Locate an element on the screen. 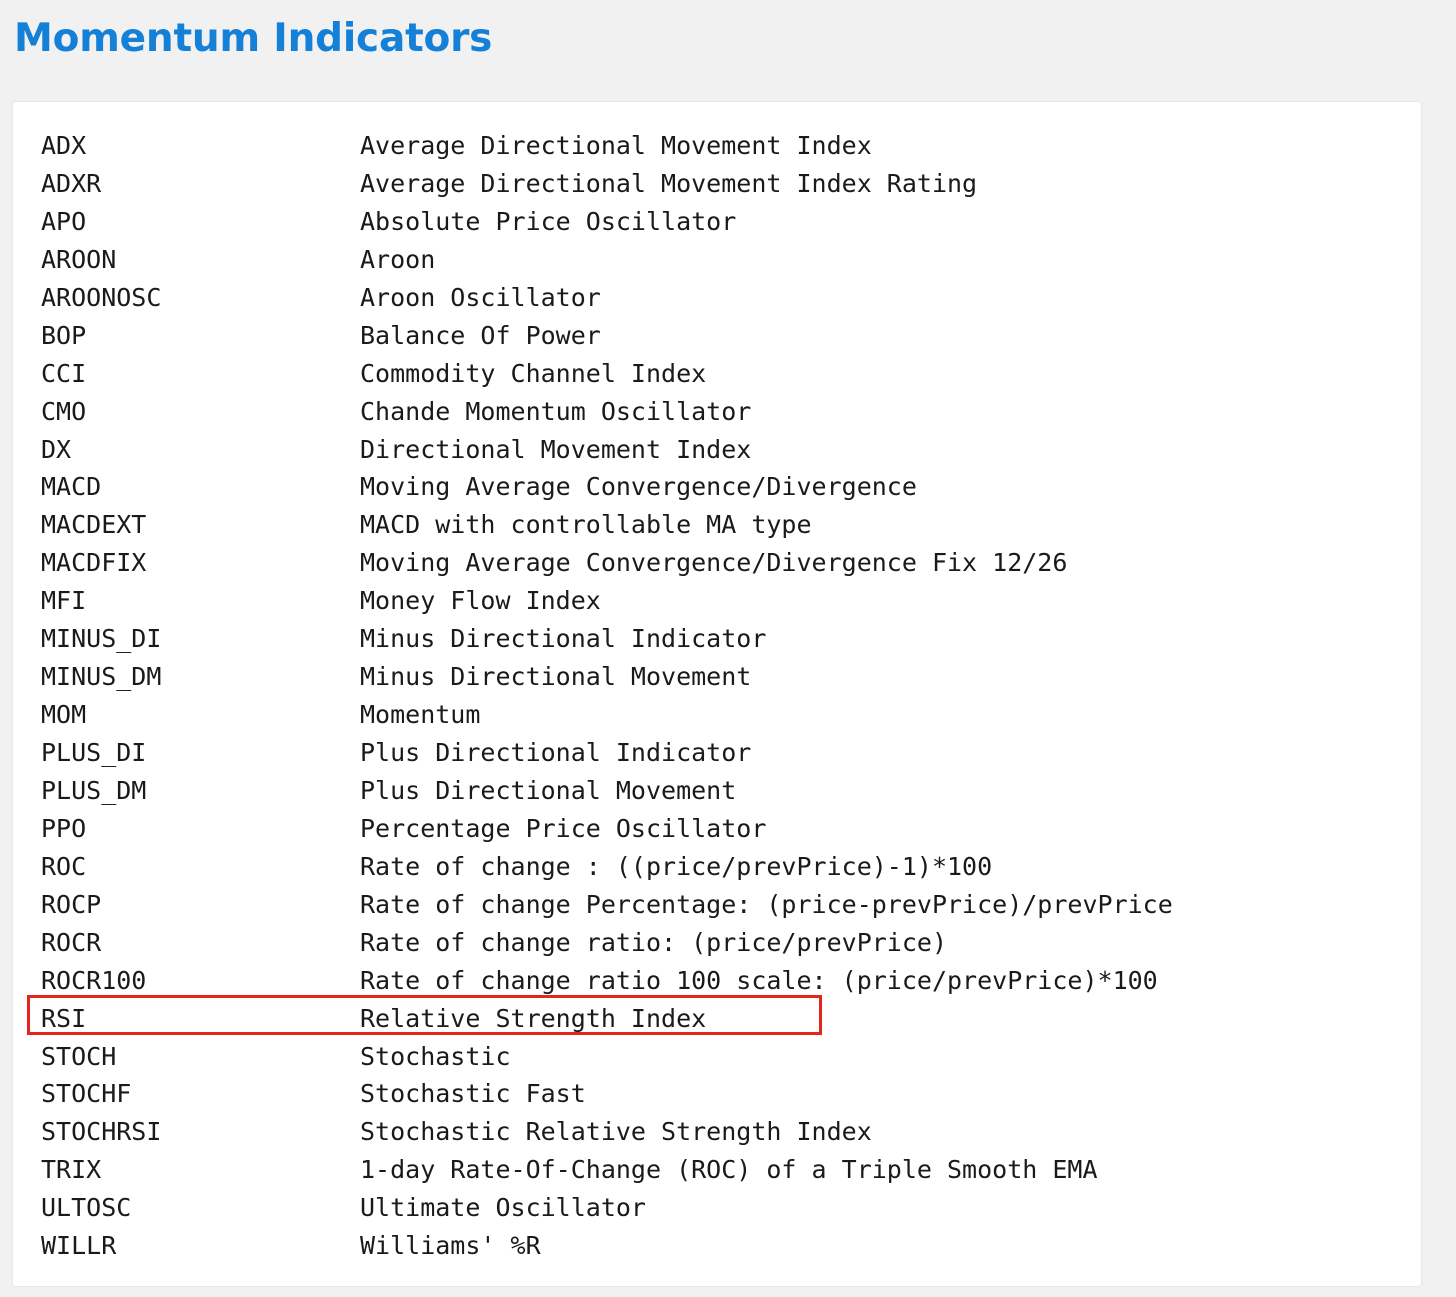  indicator-code: ROCR100 is located at coordinates (94, 980).